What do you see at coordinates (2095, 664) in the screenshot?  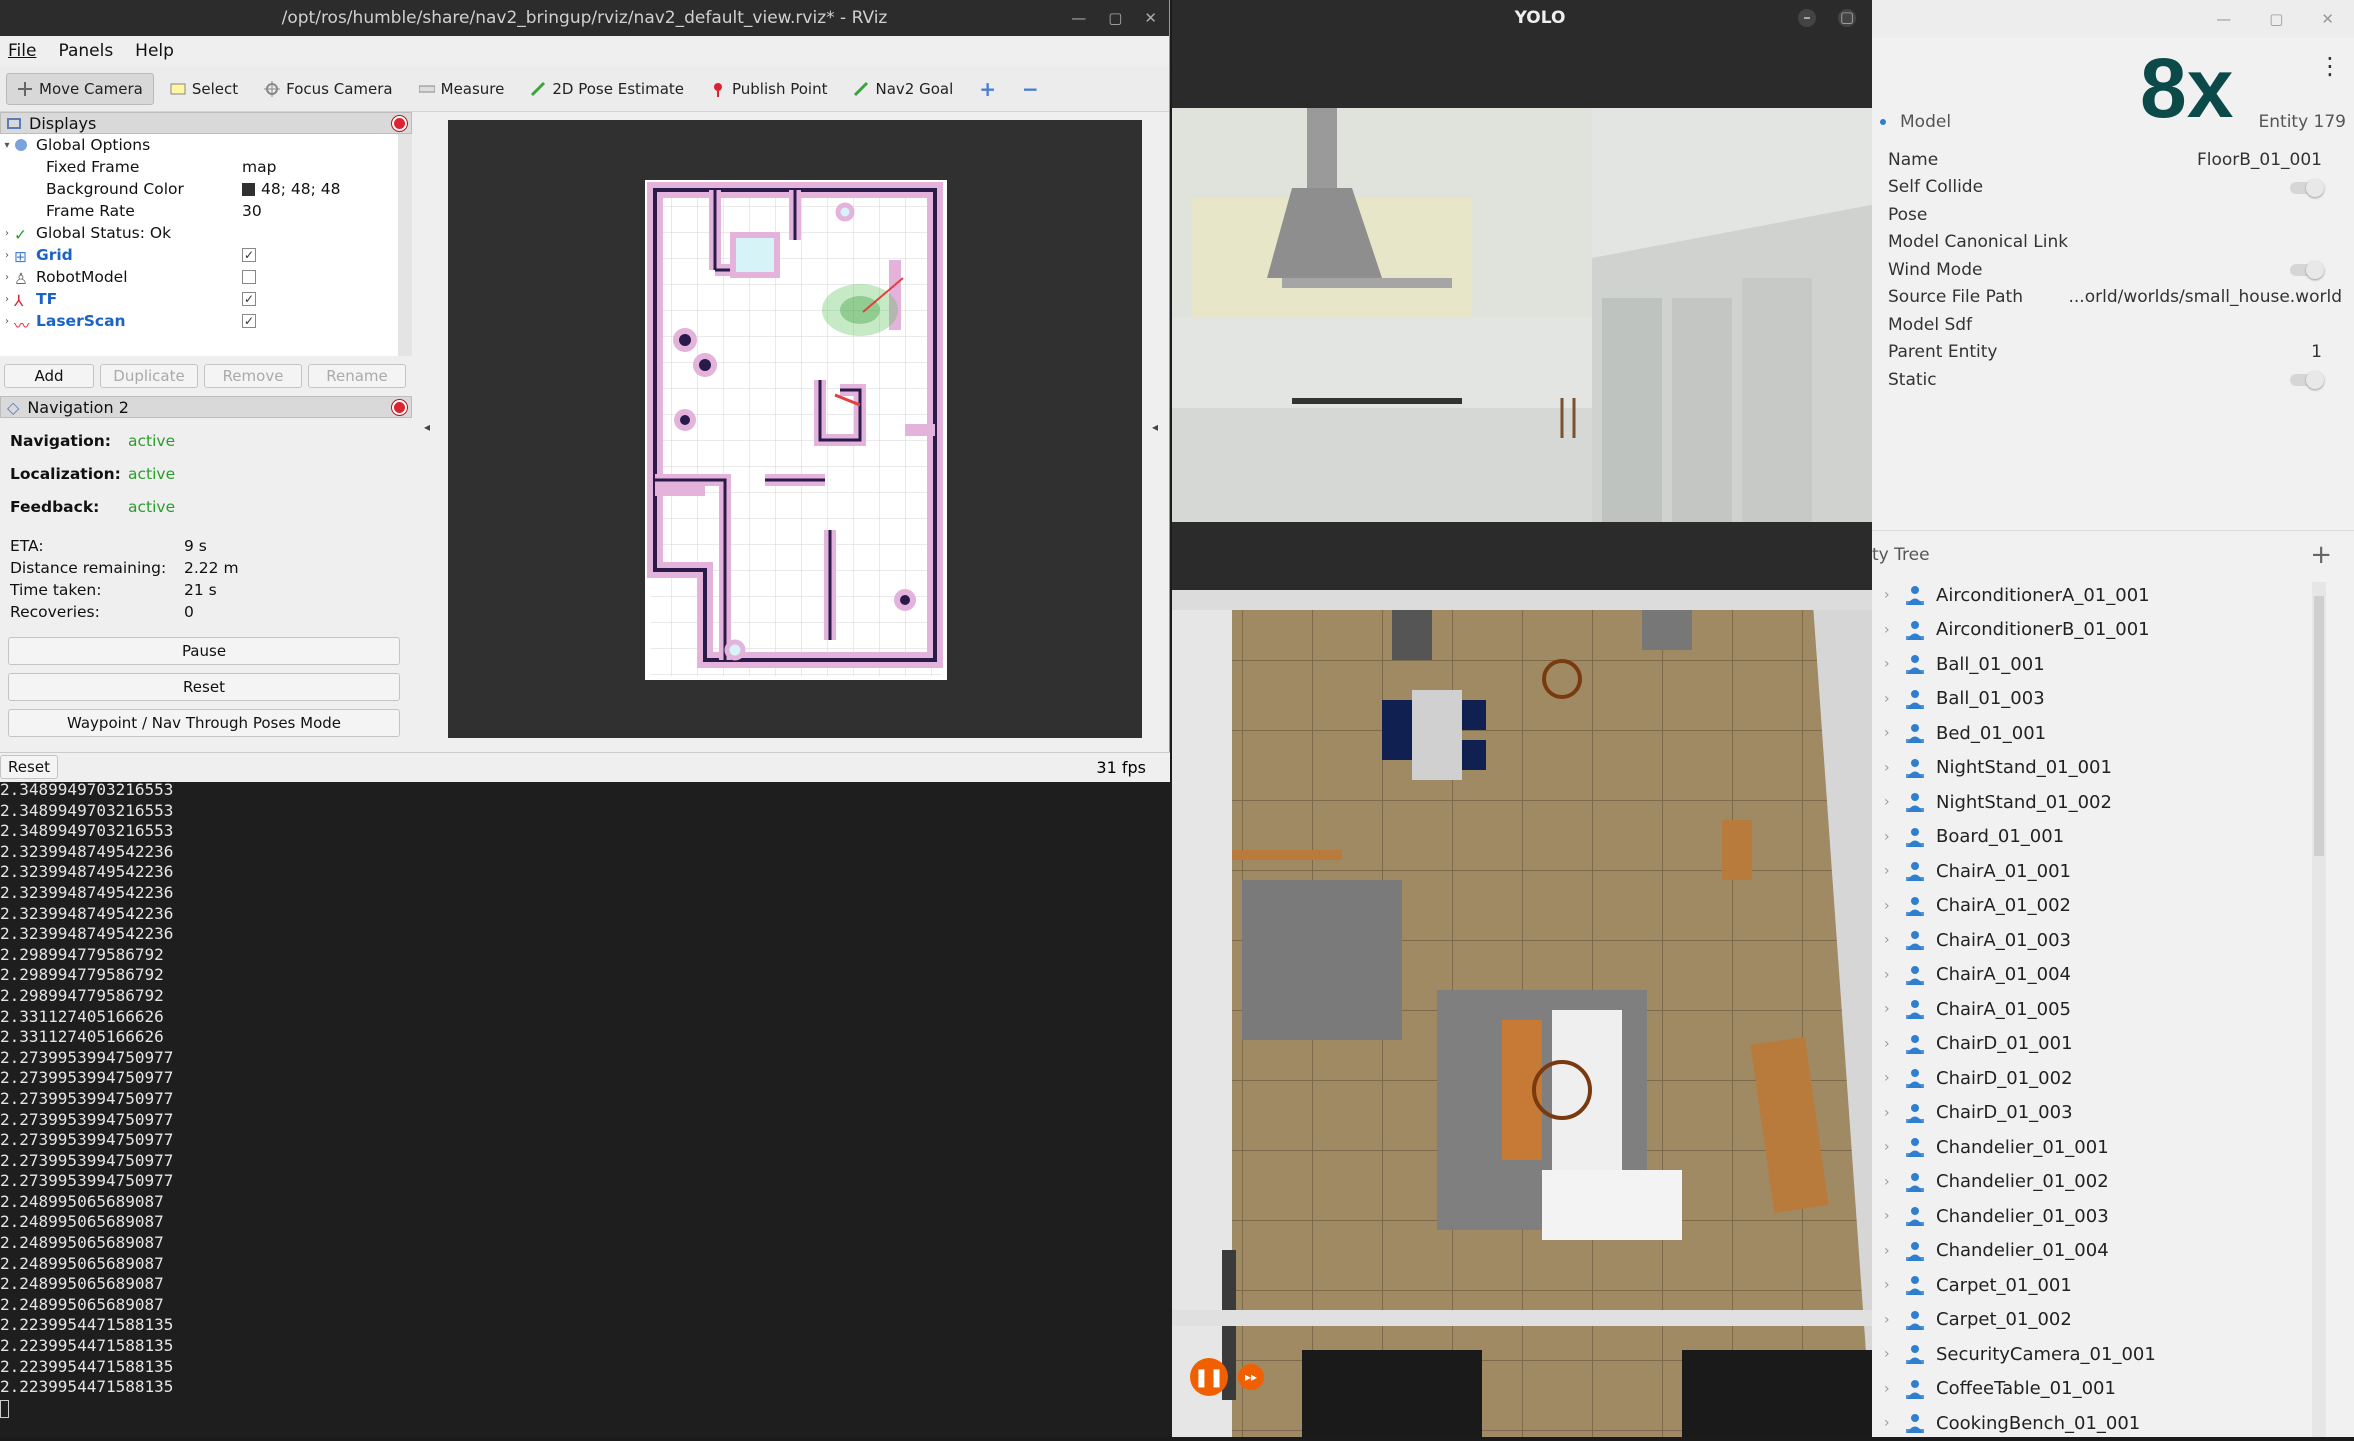 I see `entity-tree-item: › Ball_01_001` at bounding box center [2095, 664].